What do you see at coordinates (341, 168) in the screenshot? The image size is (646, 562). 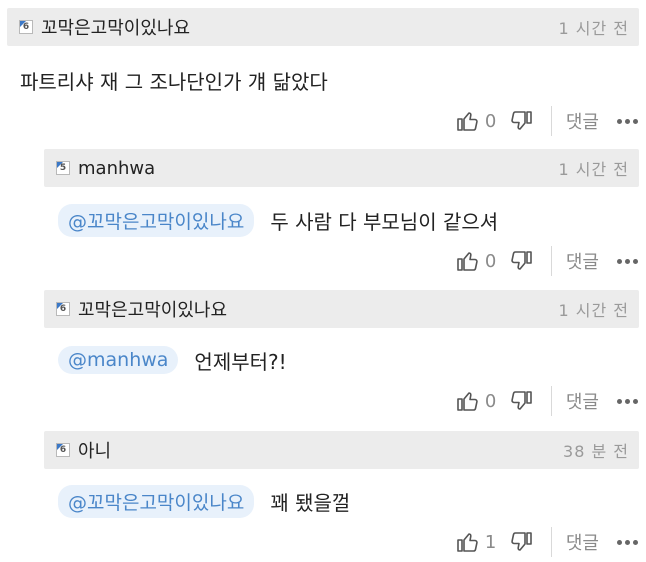 I see `comment-header: 5 manhwa 1 시간 전` at bounding box center [341, 168].